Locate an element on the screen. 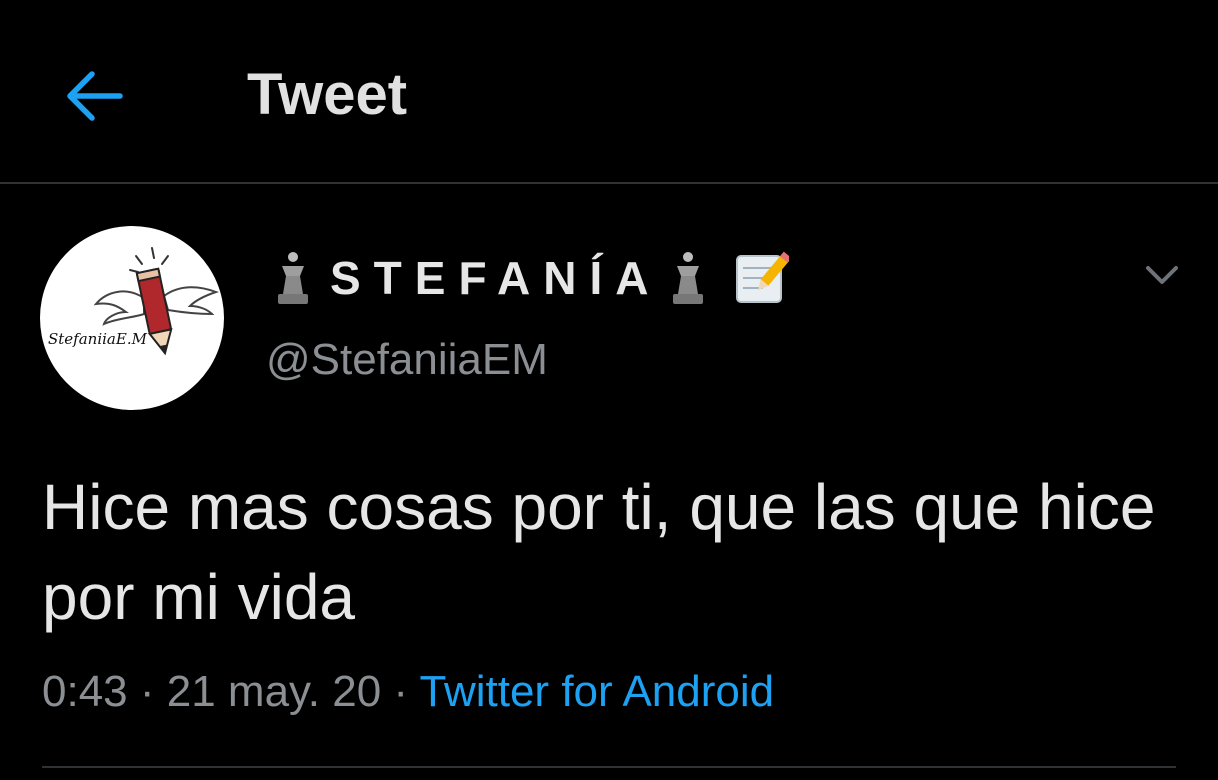 This screenshot has width=1218, height=780. page-title: Tweet is located at coordinates (327, 94).